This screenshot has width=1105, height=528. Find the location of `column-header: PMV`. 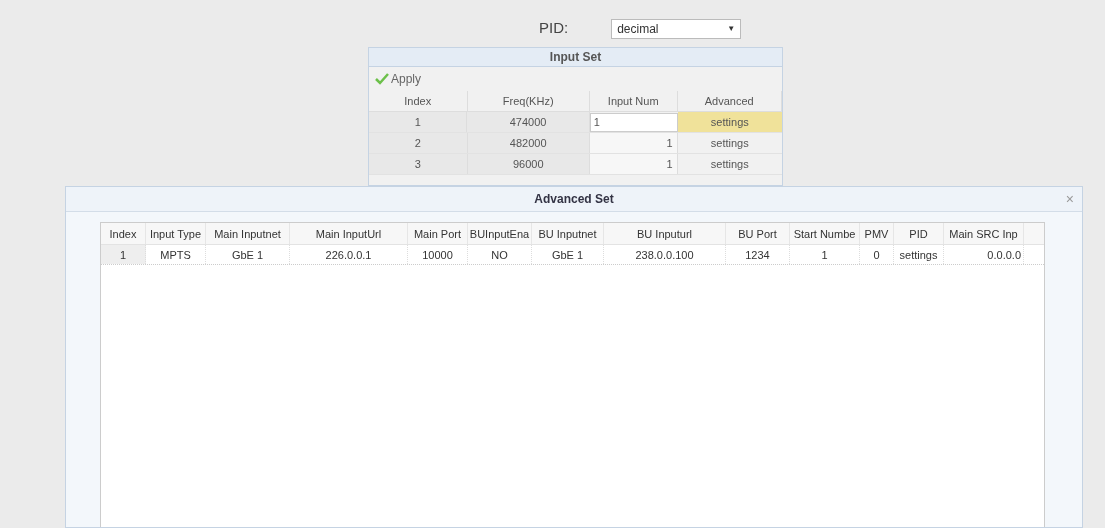

column-header: PMV is located at coordinates (877, 233).